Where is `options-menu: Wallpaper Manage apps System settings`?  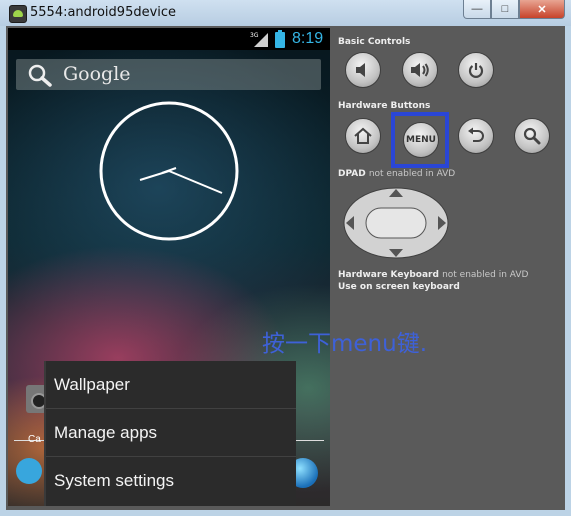
options-menu: Wallpaper Manage apps System settings is located at coordinates (170, 433).